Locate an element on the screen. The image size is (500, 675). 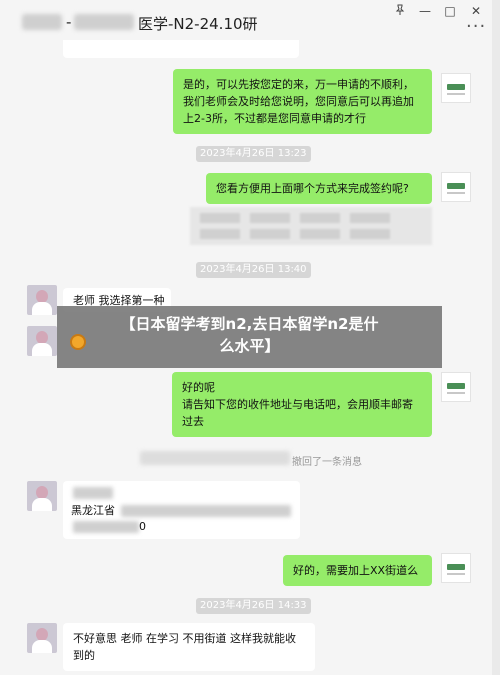
blurred-image-message is located at coordinates (311, 226).